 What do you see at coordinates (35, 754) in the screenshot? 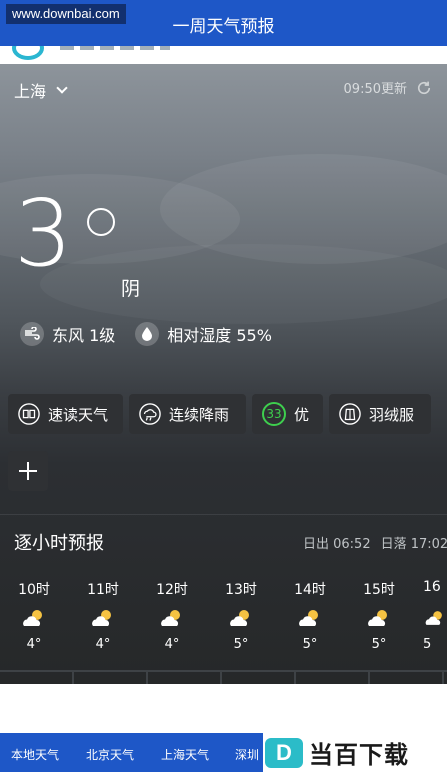
I see `nav-tab-local: 本地天气` at bounding box center [35, 754].